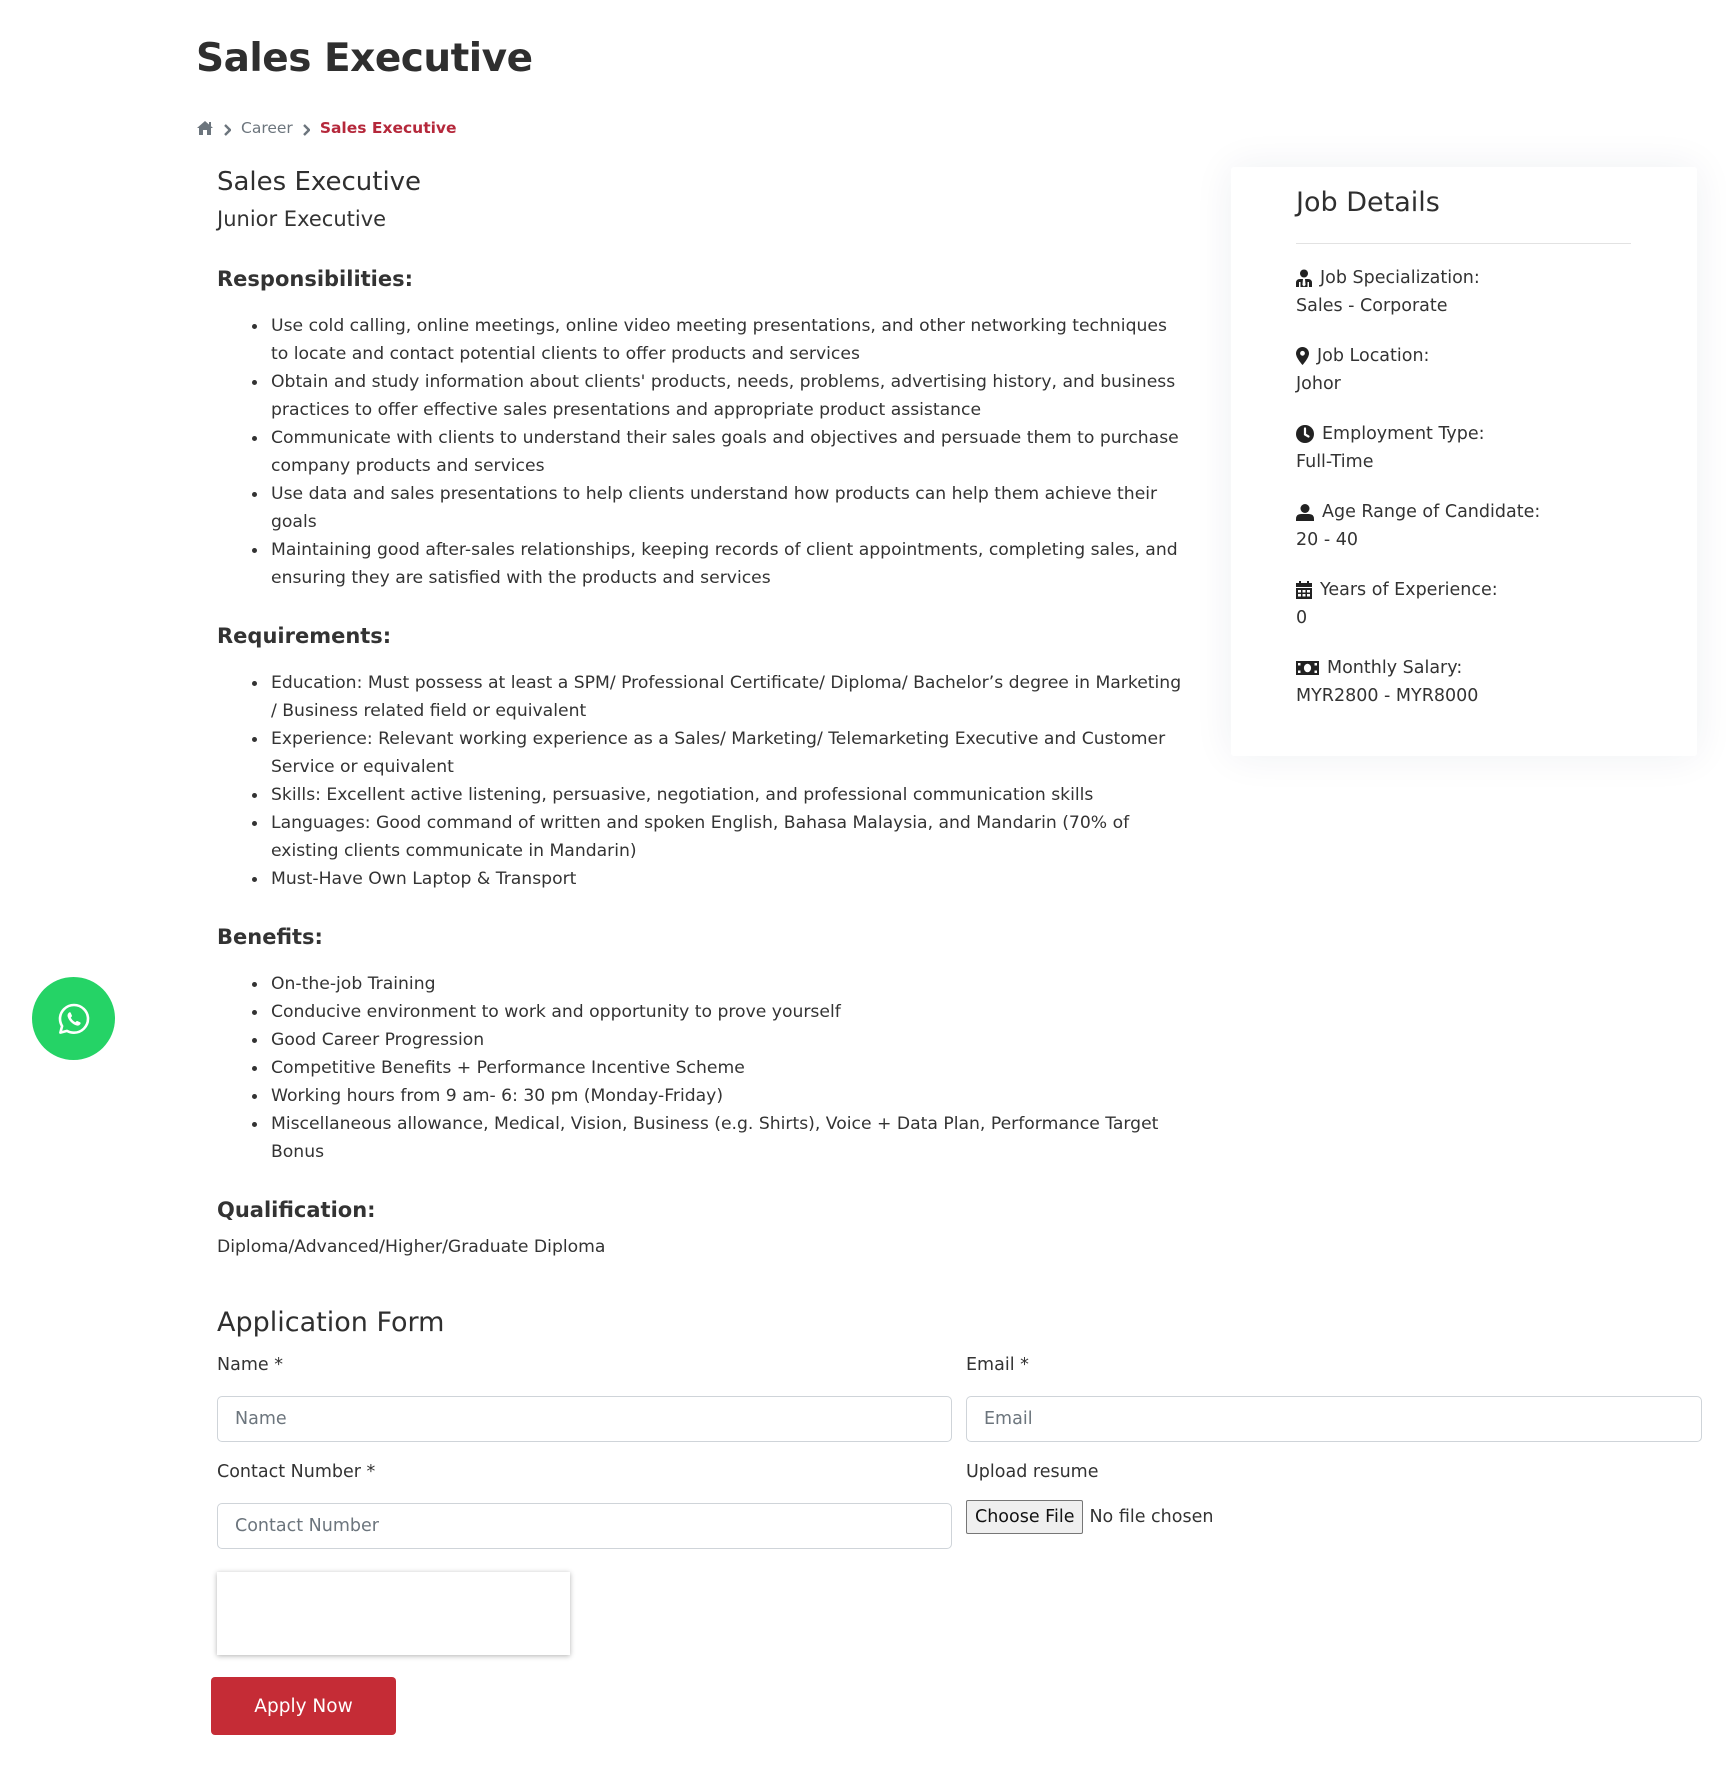  I want to click on email-input, so click(1334, 1419).